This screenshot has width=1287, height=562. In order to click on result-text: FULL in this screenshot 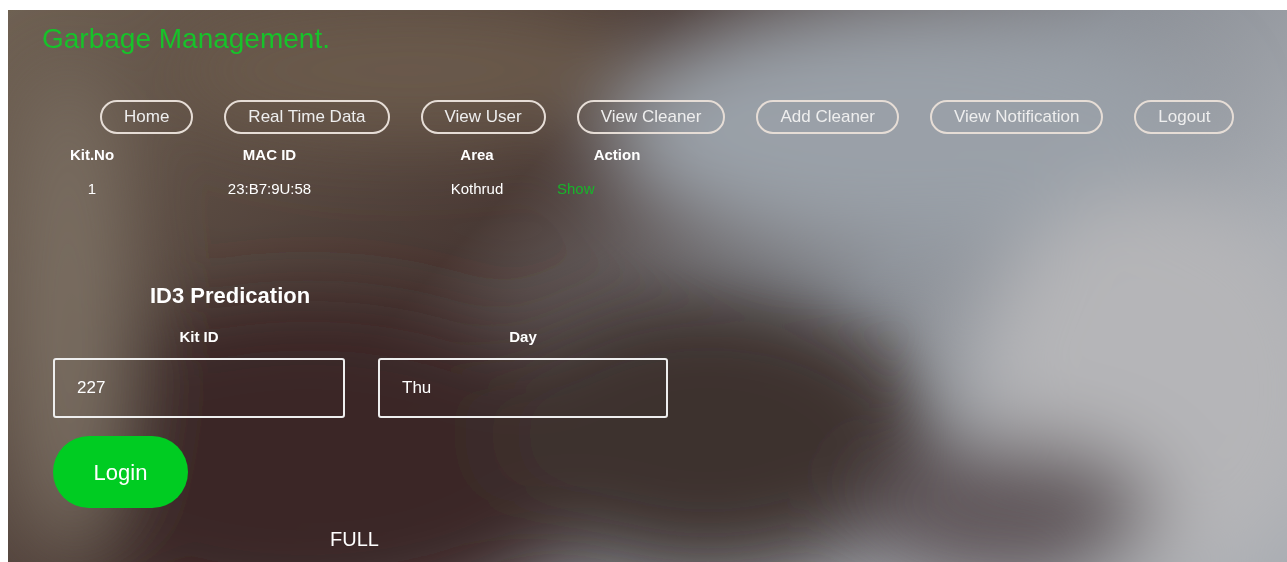, I will do `click(355, 539)`.